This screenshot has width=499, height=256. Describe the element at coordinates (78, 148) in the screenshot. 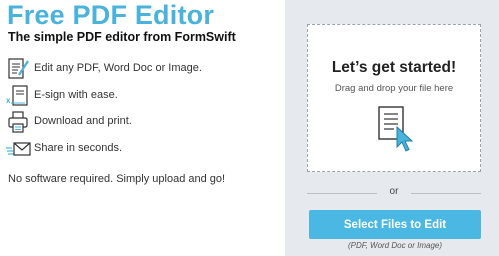

I see `feature-label: Share in seconds.` at that location.